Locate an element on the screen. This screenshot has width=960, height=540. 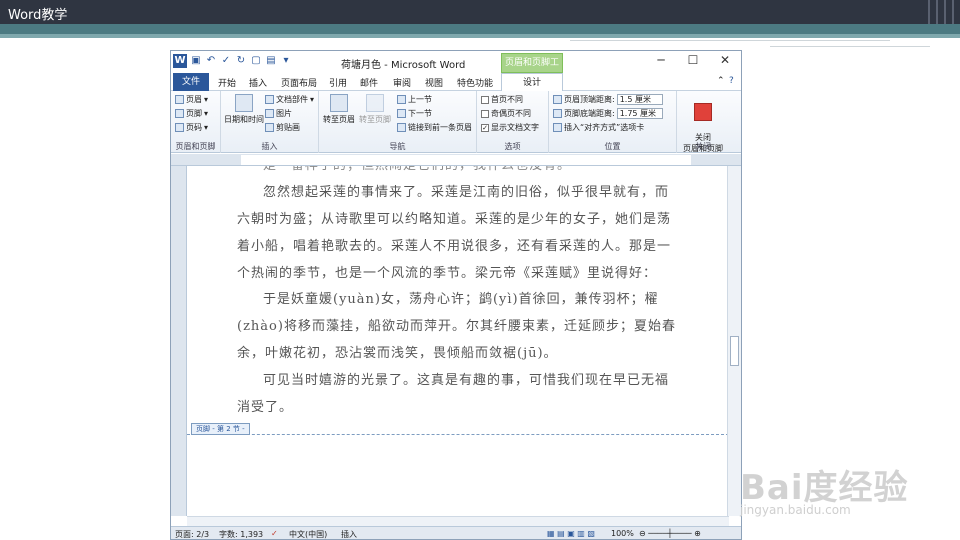
header-distance-input: 1.5 厘米 is located at coordinates (639, 99).